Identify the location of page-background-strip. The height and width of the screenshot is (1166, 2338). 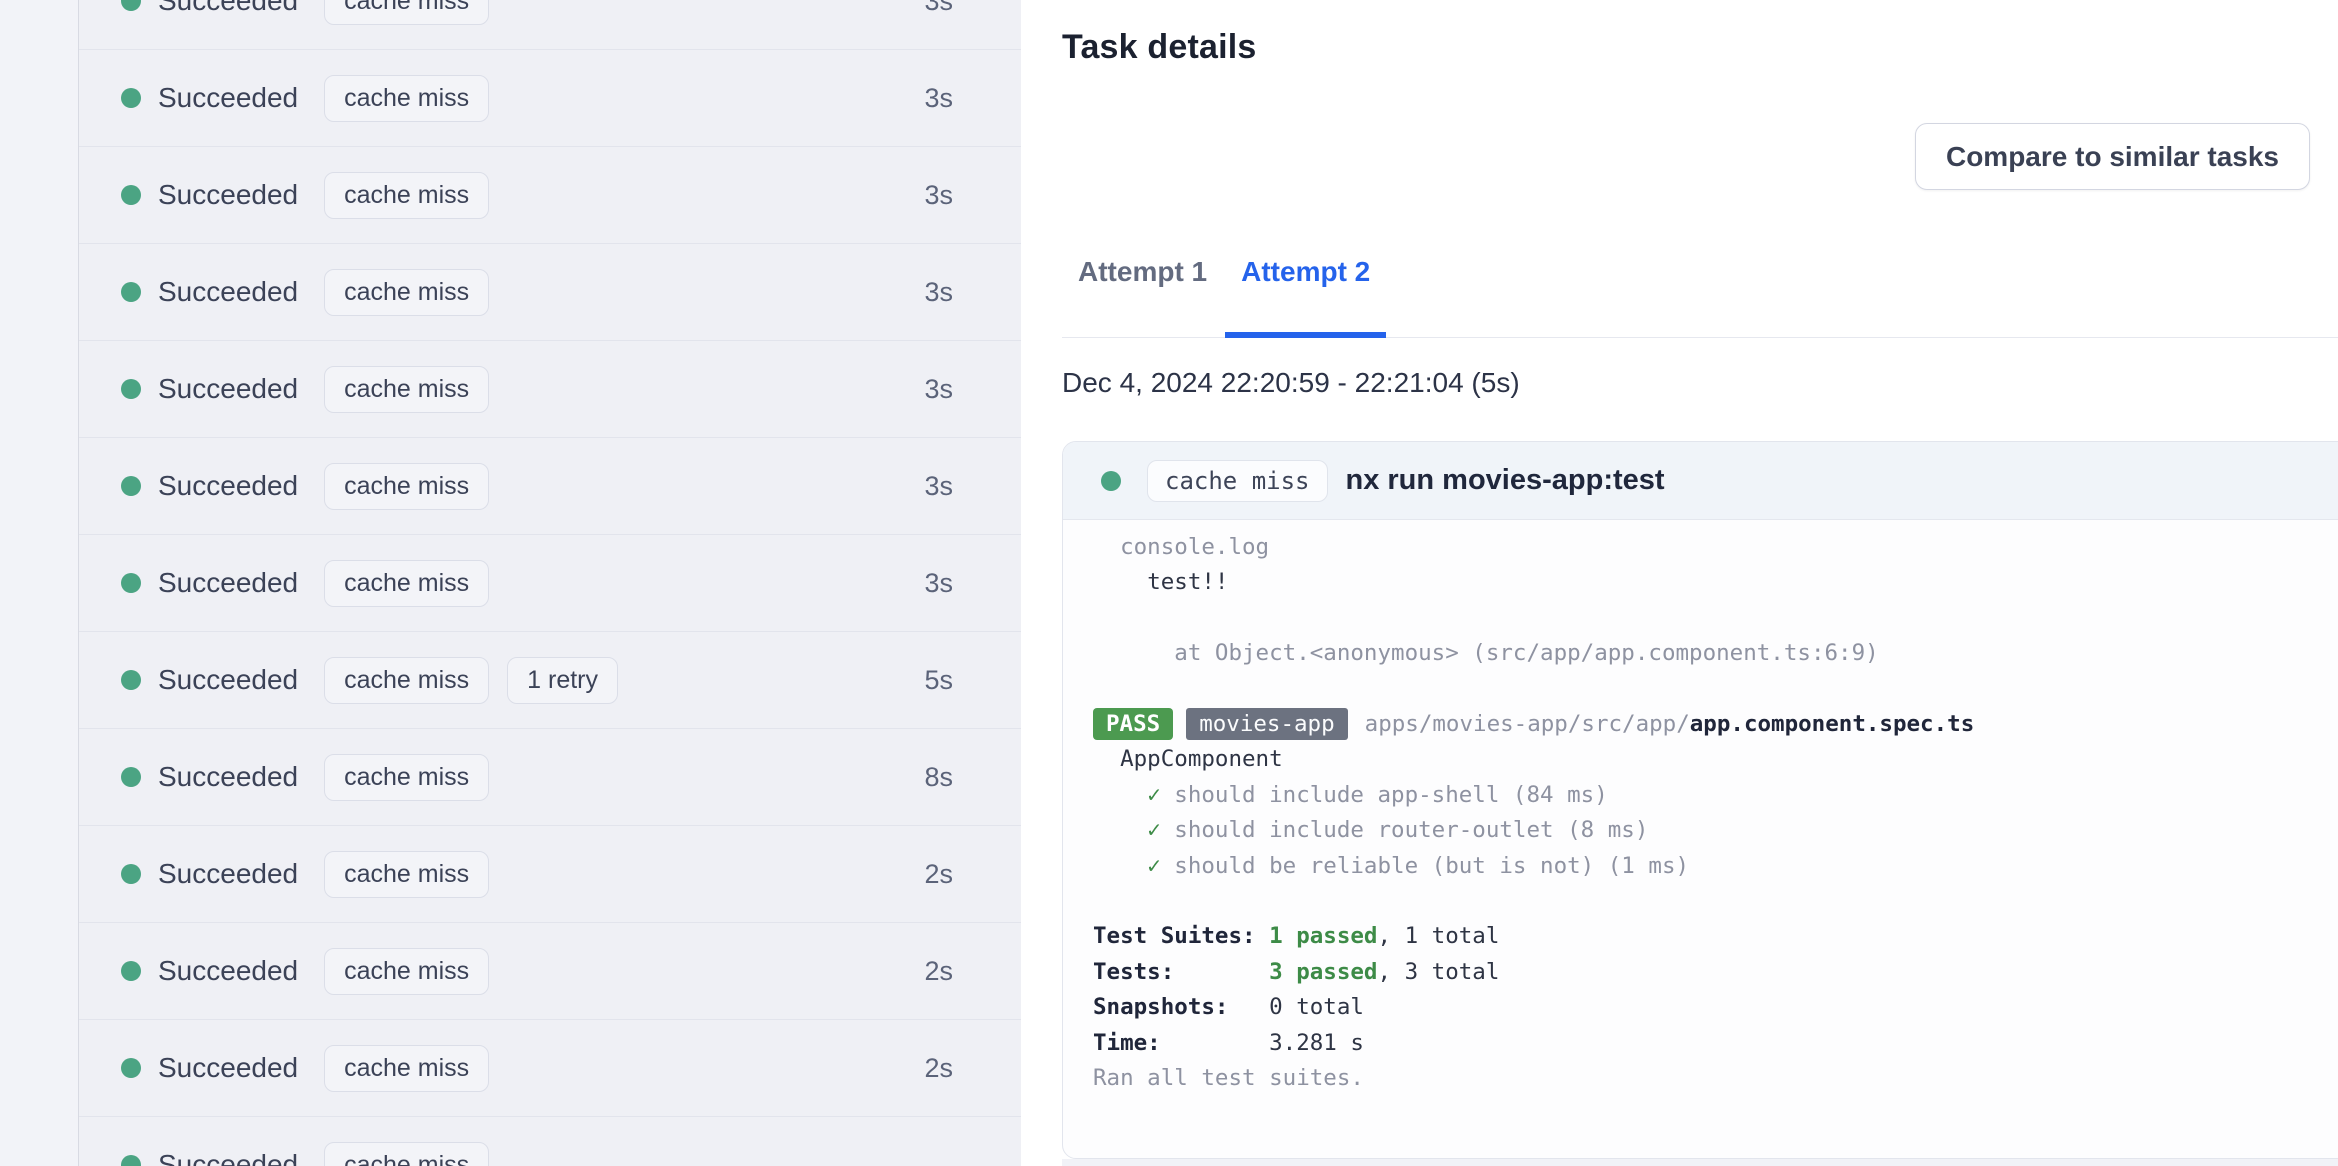
(1700, 1162).